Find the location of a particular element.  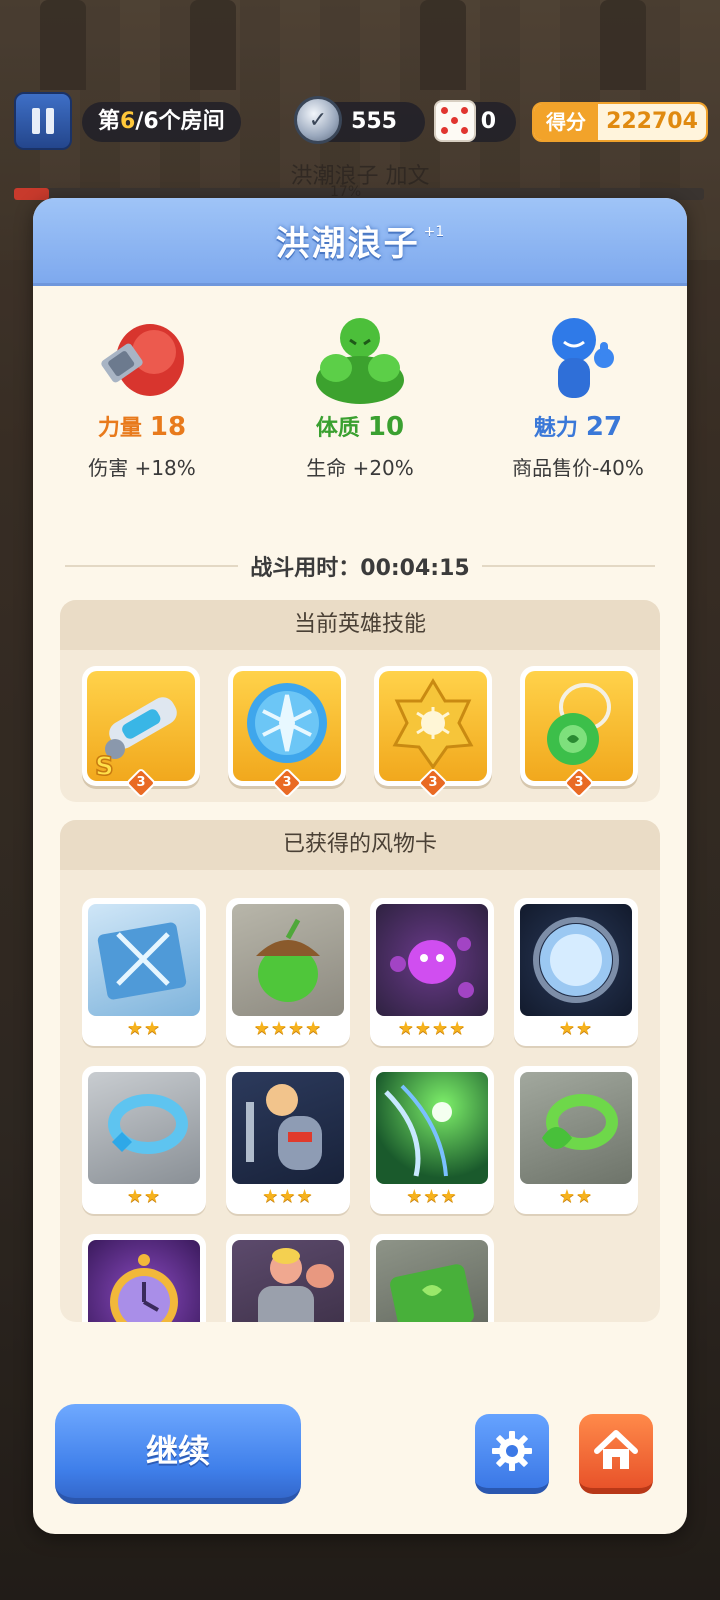

crystal-ball-icon is located at coordinates (576, 960).